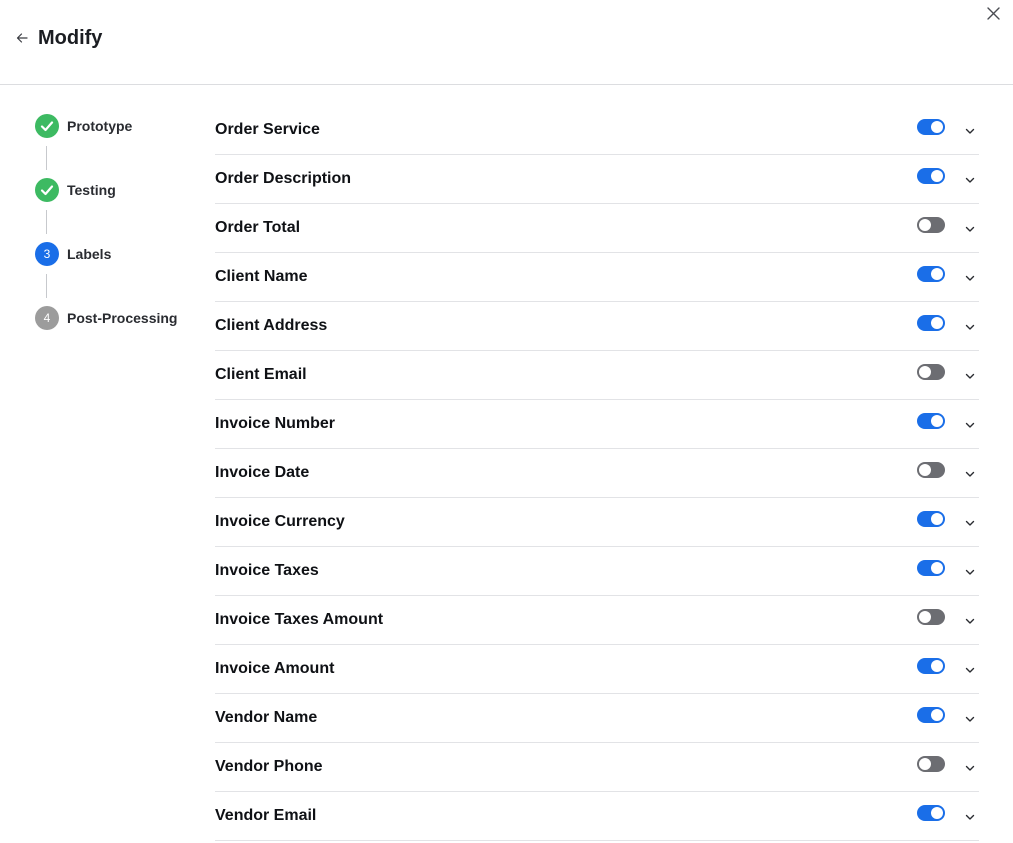  I want to click on step-label: Prototype, so click(100, 126).